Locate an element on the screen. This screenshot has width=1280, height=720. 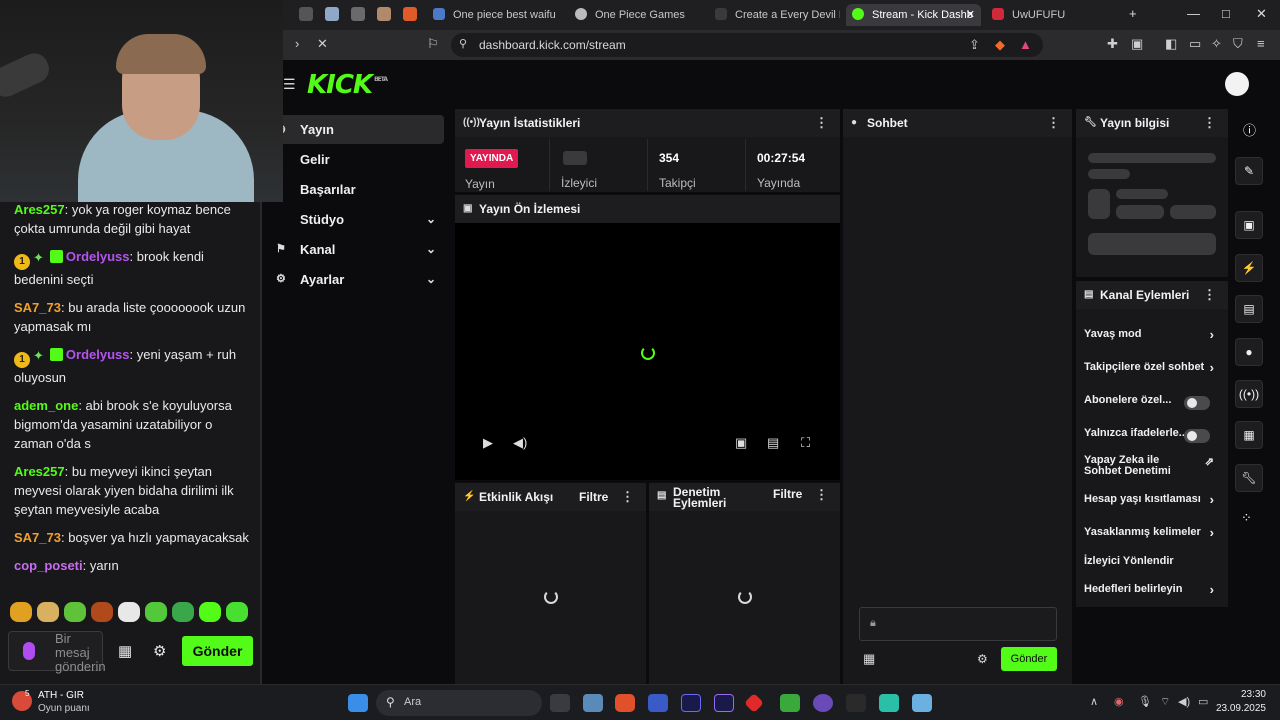
leo-ai-icon: ✧ is located at coordinates (1216, 44).